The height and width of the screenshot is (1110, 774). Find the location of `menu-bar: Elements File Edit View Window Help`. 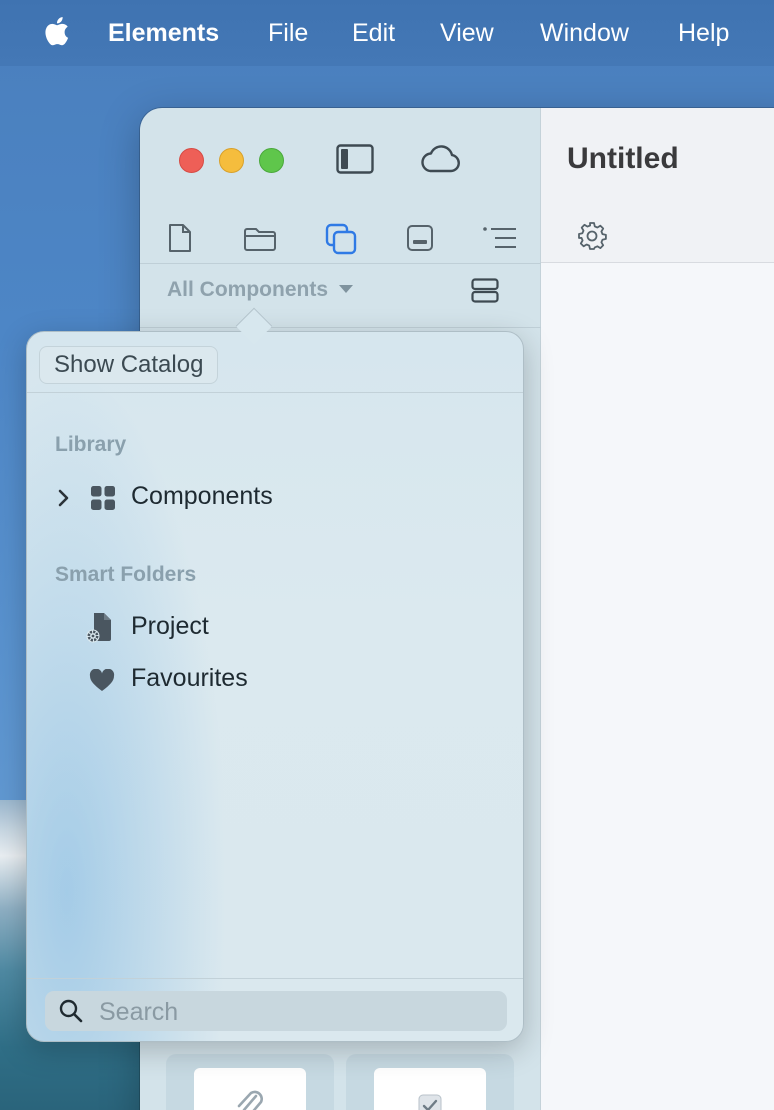

menu-bar: Elements File Edit View Window Help is located at coordinates (387, 33).